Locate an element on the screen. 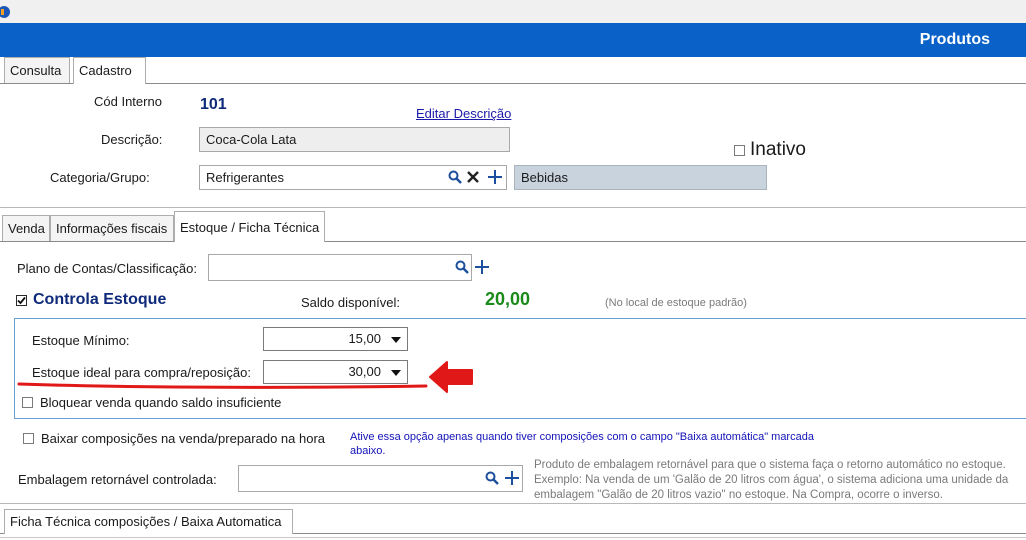 The height and width of the screenshot is (540, 1026). grupo-field: Bebidas is located at coordinates (640, 177).